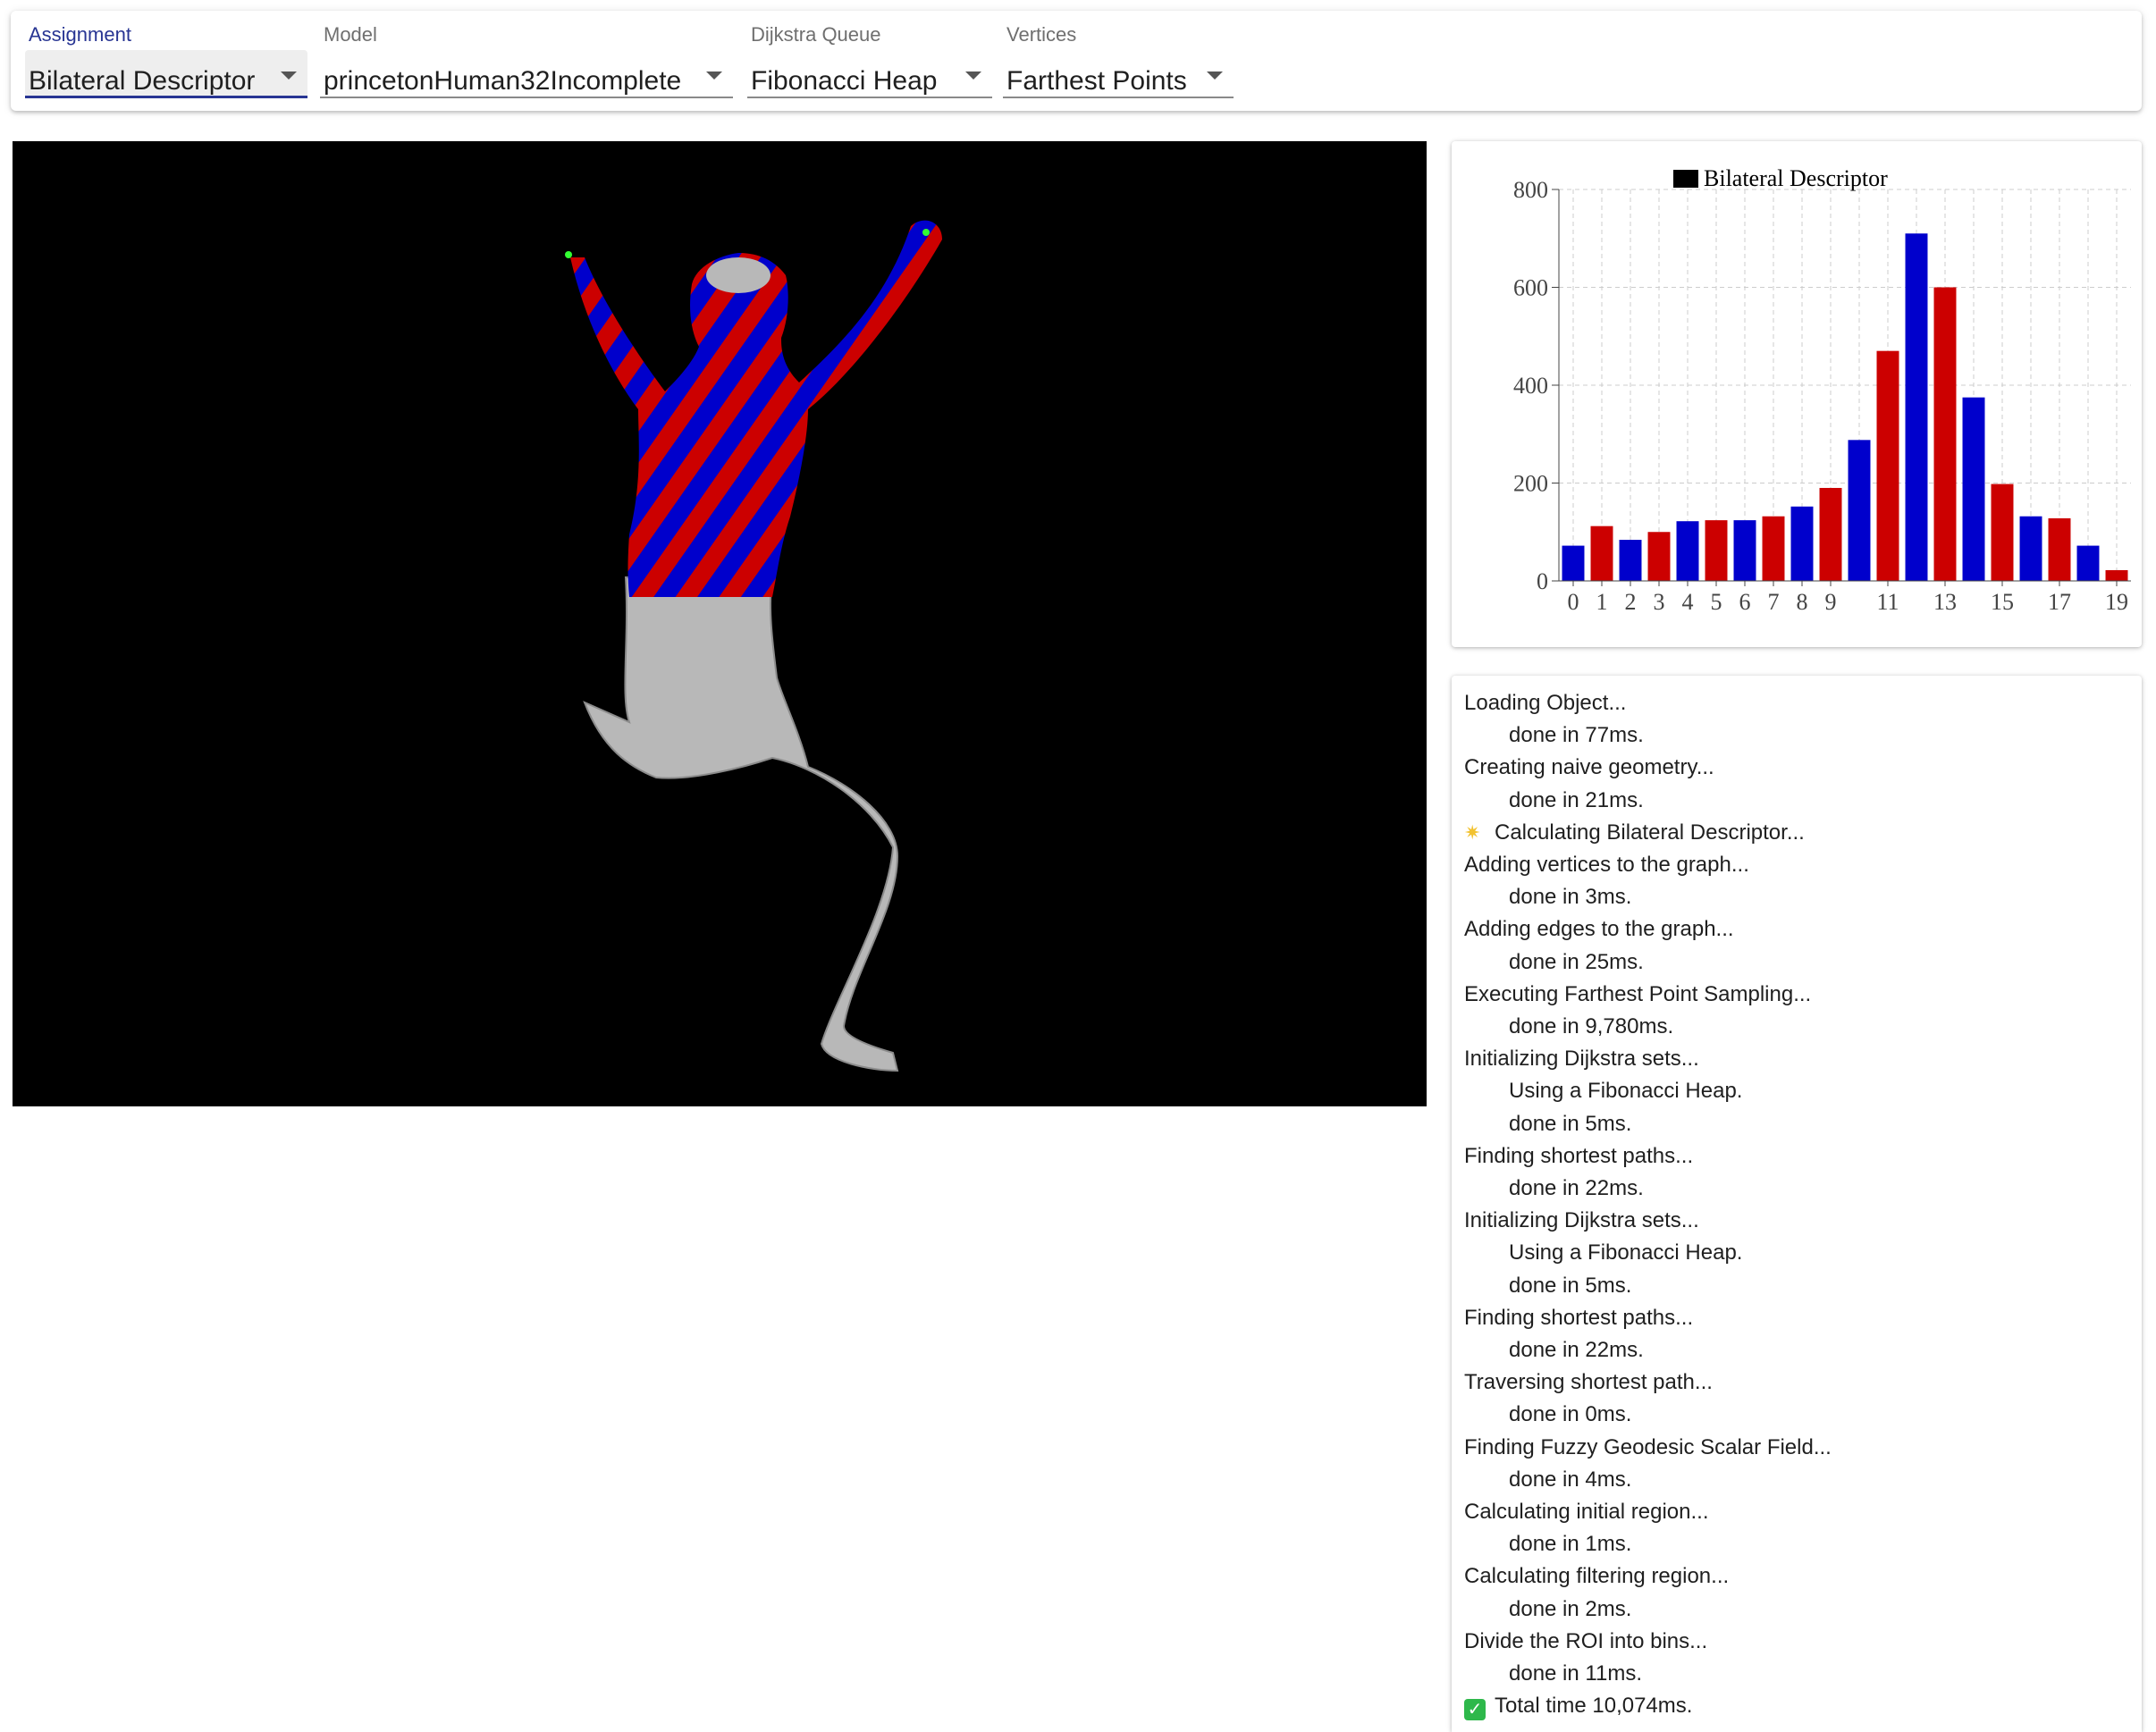  What do you see at coordinates (2116, 602) in the screenshot?
I see `x-tick-label: 19` at bounding box center [2116, 602].